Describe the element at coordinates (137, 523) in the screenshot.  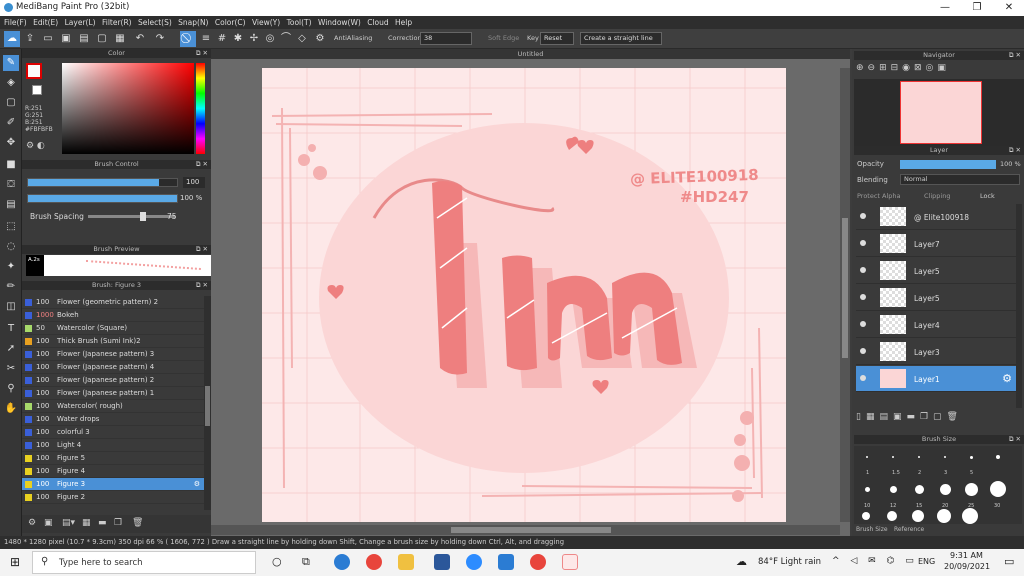
I see `brush-delete-icon: 🗑` at that location.